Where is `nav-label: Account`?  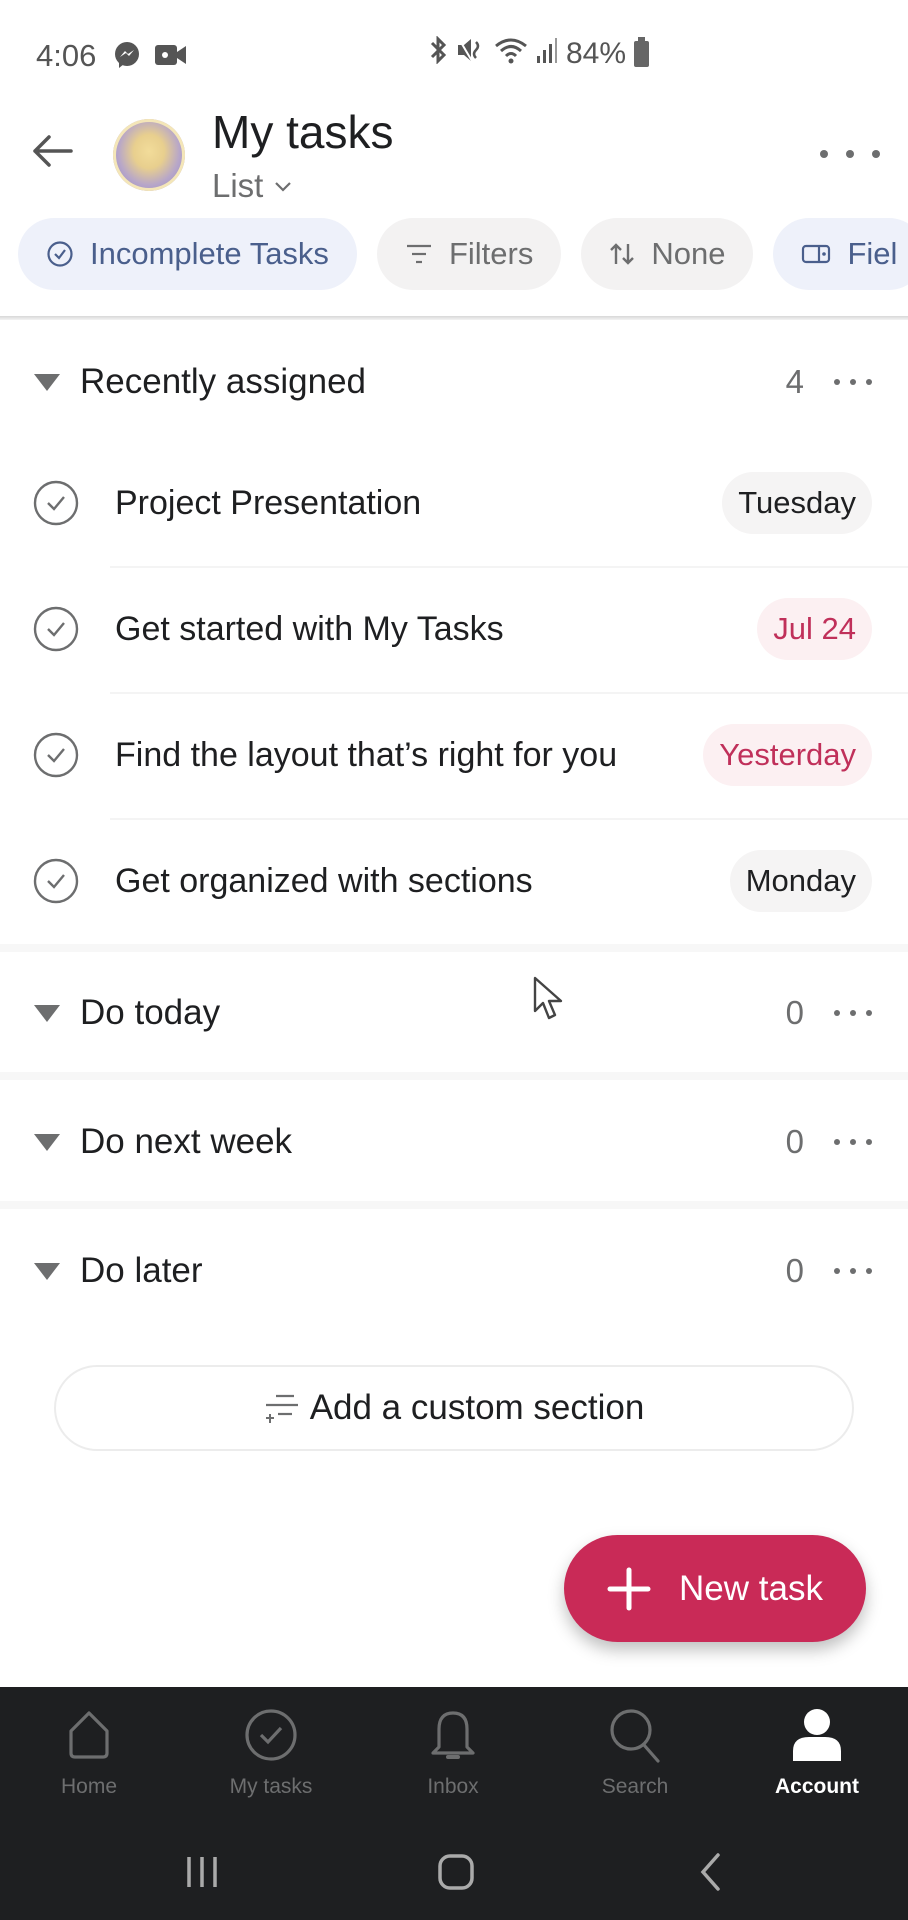
nav-label: Account is located at coordinates (817, 1786).